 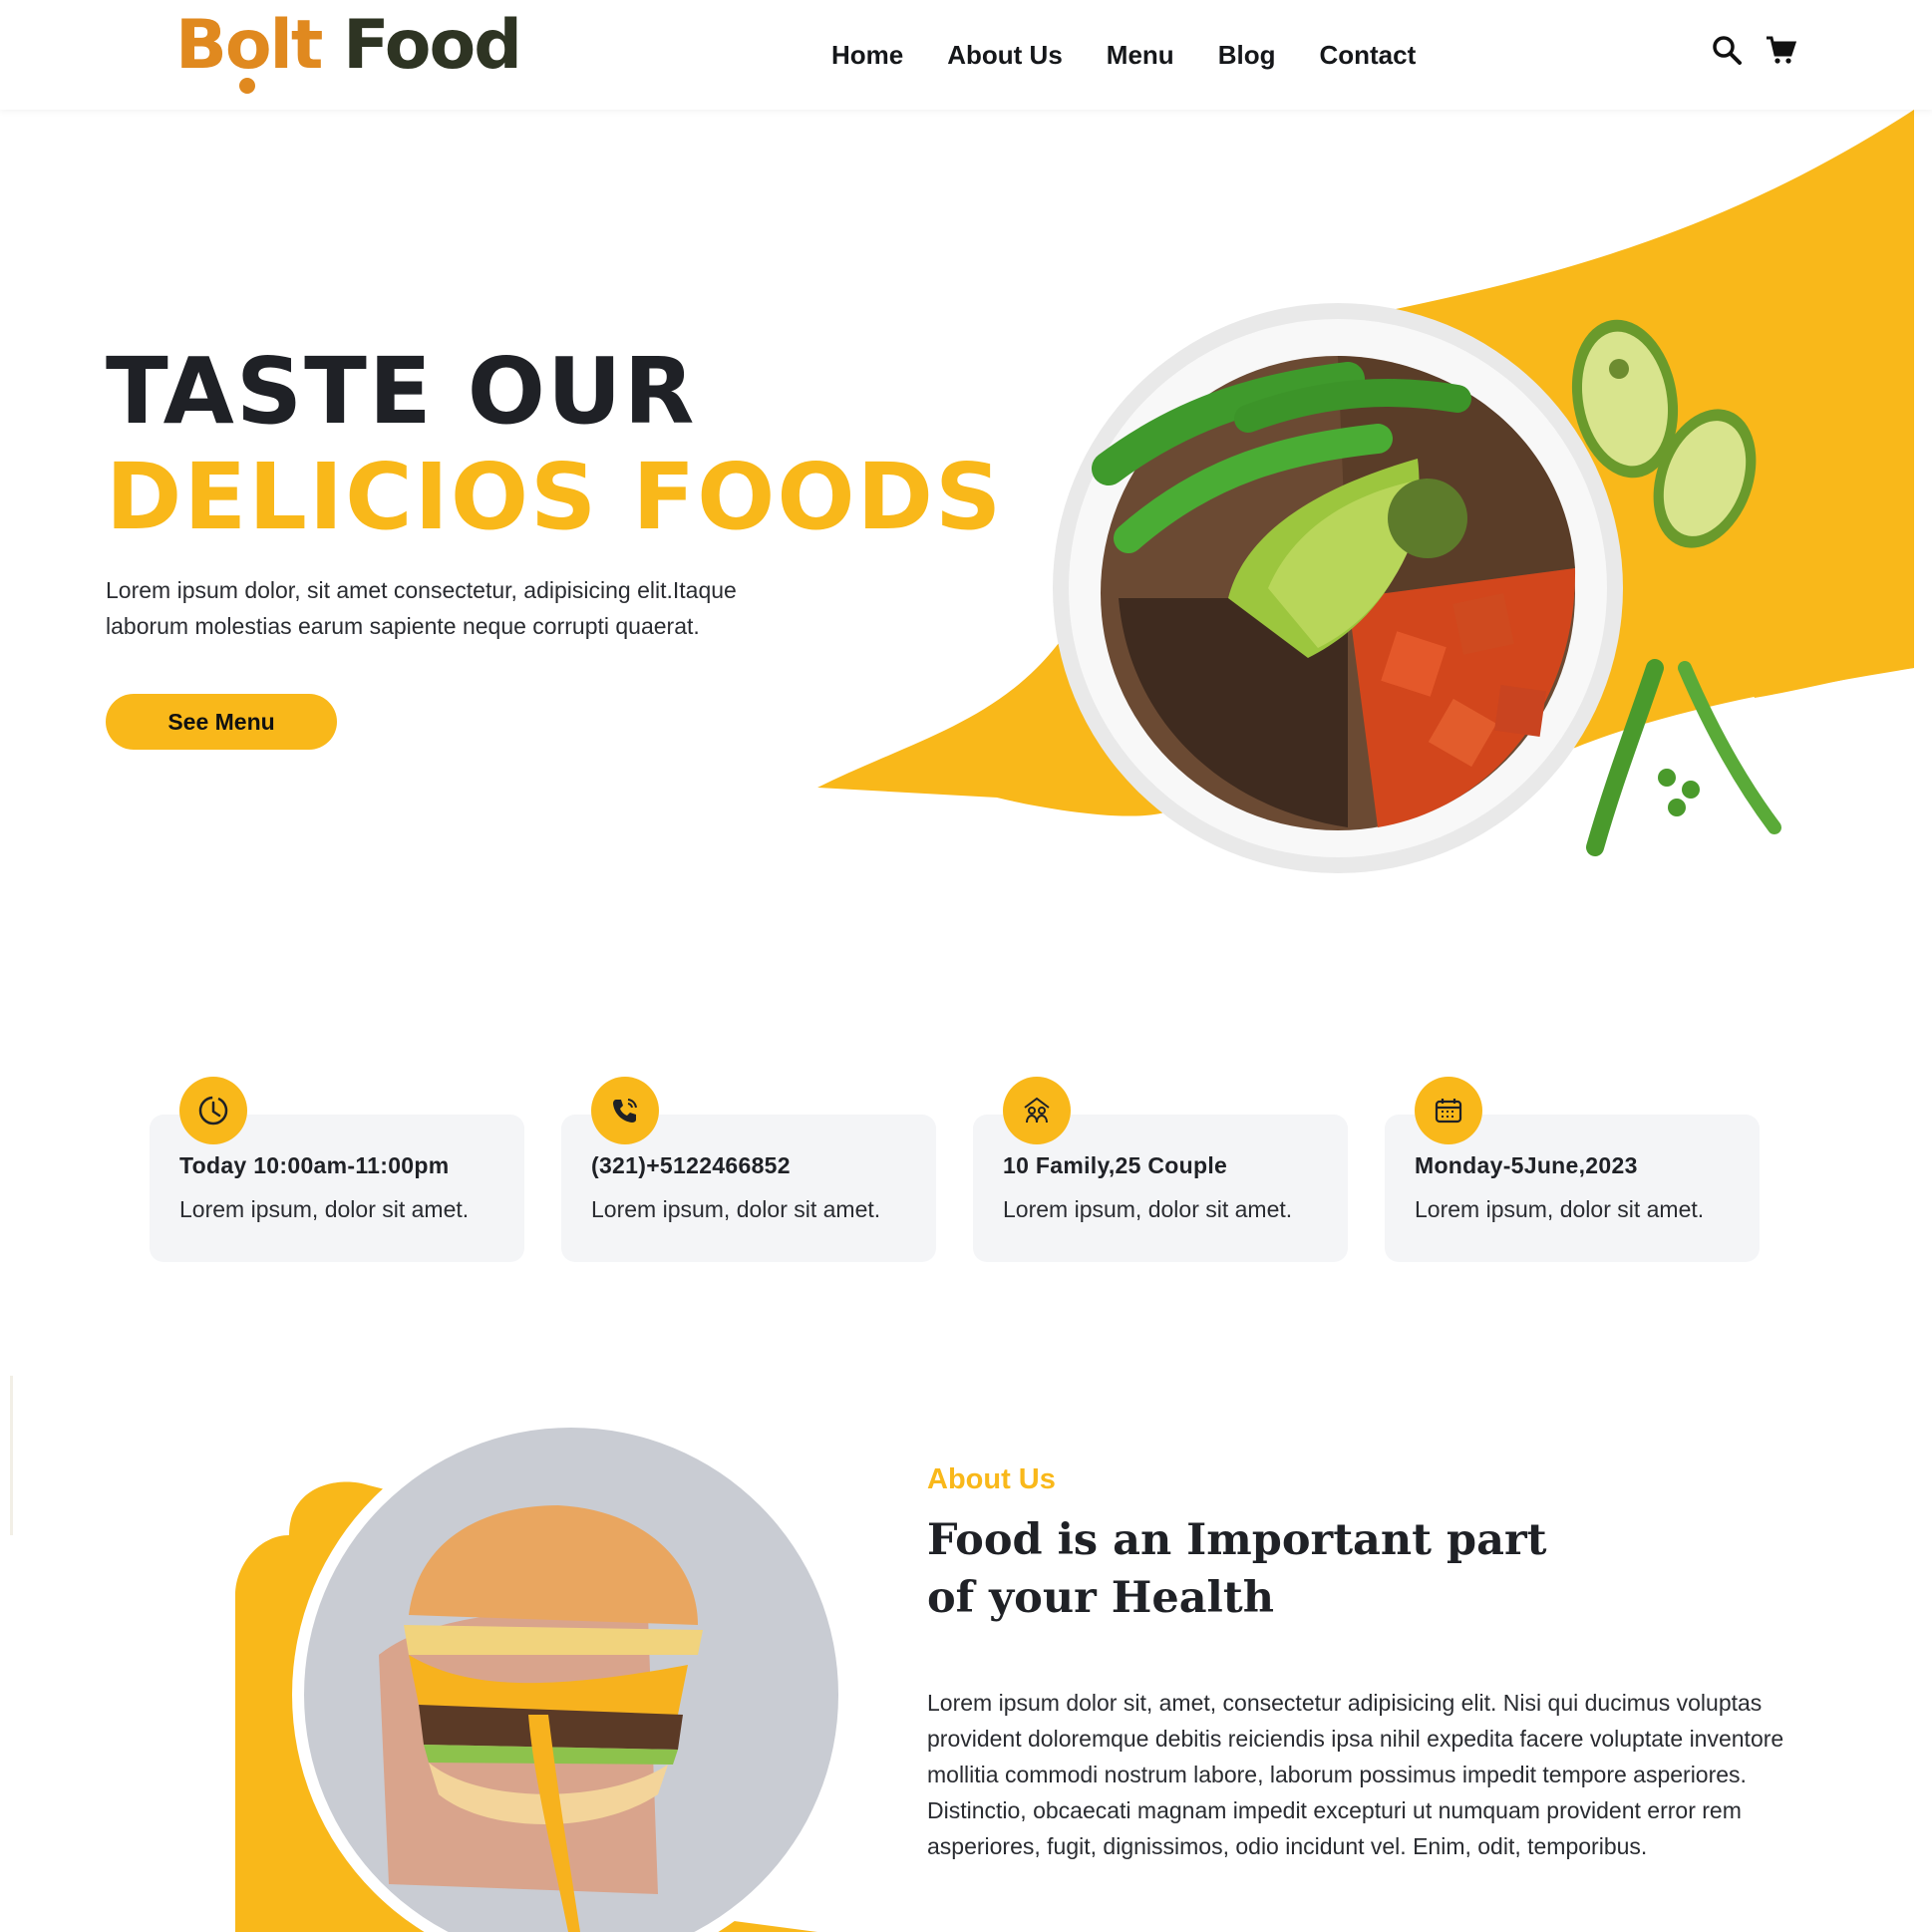 I want to click on nav-menu: Menu, so click(x=1140, y=55).